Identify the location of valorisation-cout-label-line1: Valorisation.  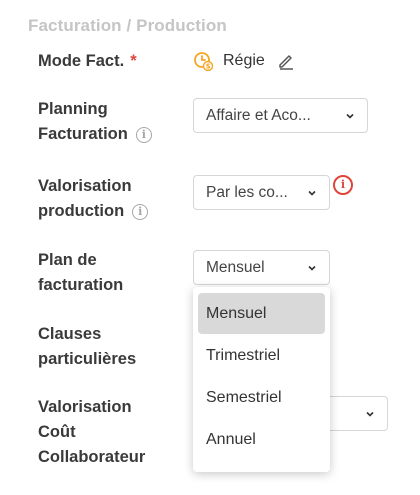
(85, 407).